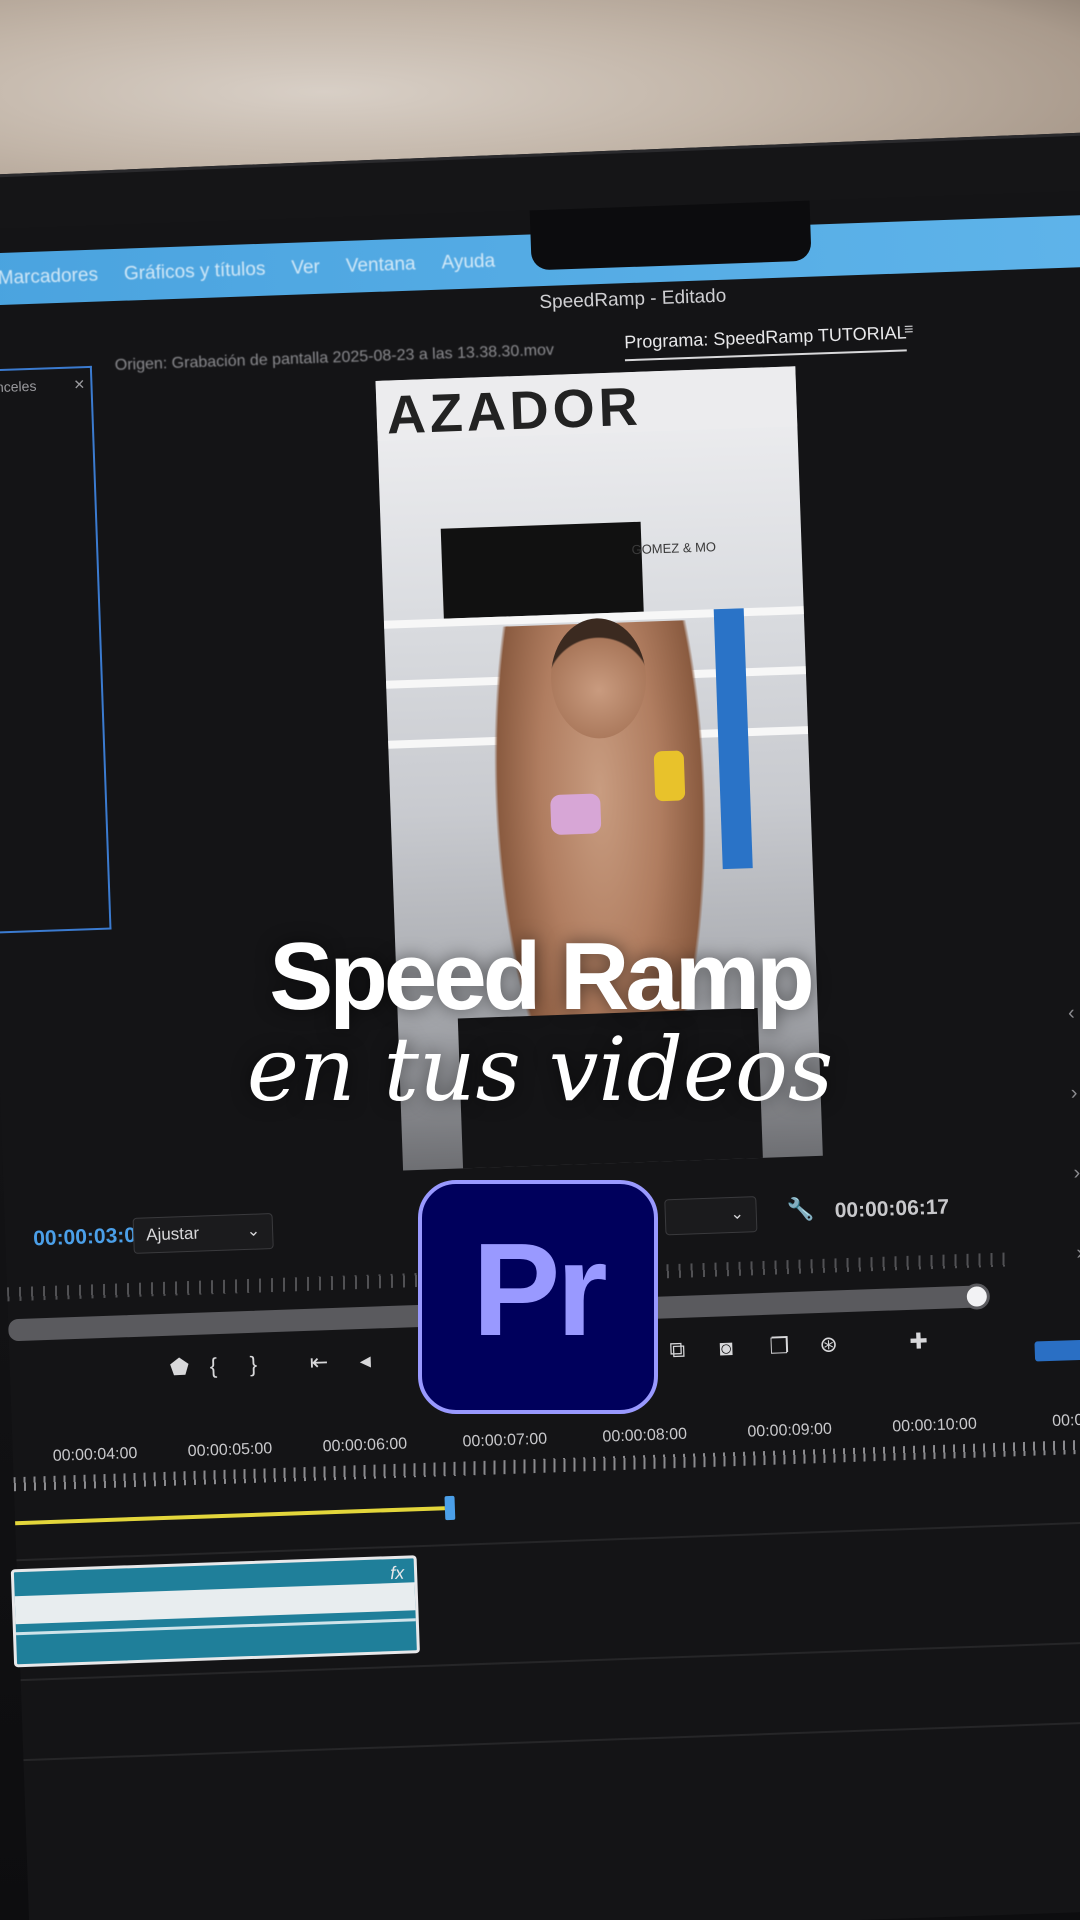  What do you see at coordinates (195, 272) in the screenshot?
I see `menu-item-graphics: Gráficos y títulos` at bounding box center [195, 272].